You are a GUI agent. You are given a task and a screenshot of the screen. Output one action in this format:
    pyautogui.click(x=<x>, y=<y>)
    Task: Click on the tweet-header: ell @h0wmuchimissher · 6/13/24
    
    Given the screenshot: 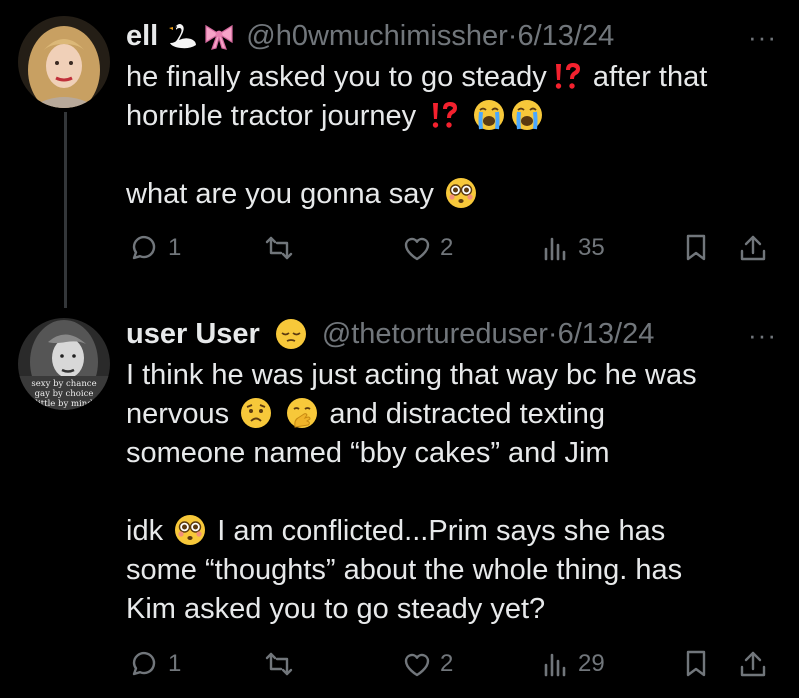 What is the action you would take?
    pyautogui.click(x=447, y=36)
    